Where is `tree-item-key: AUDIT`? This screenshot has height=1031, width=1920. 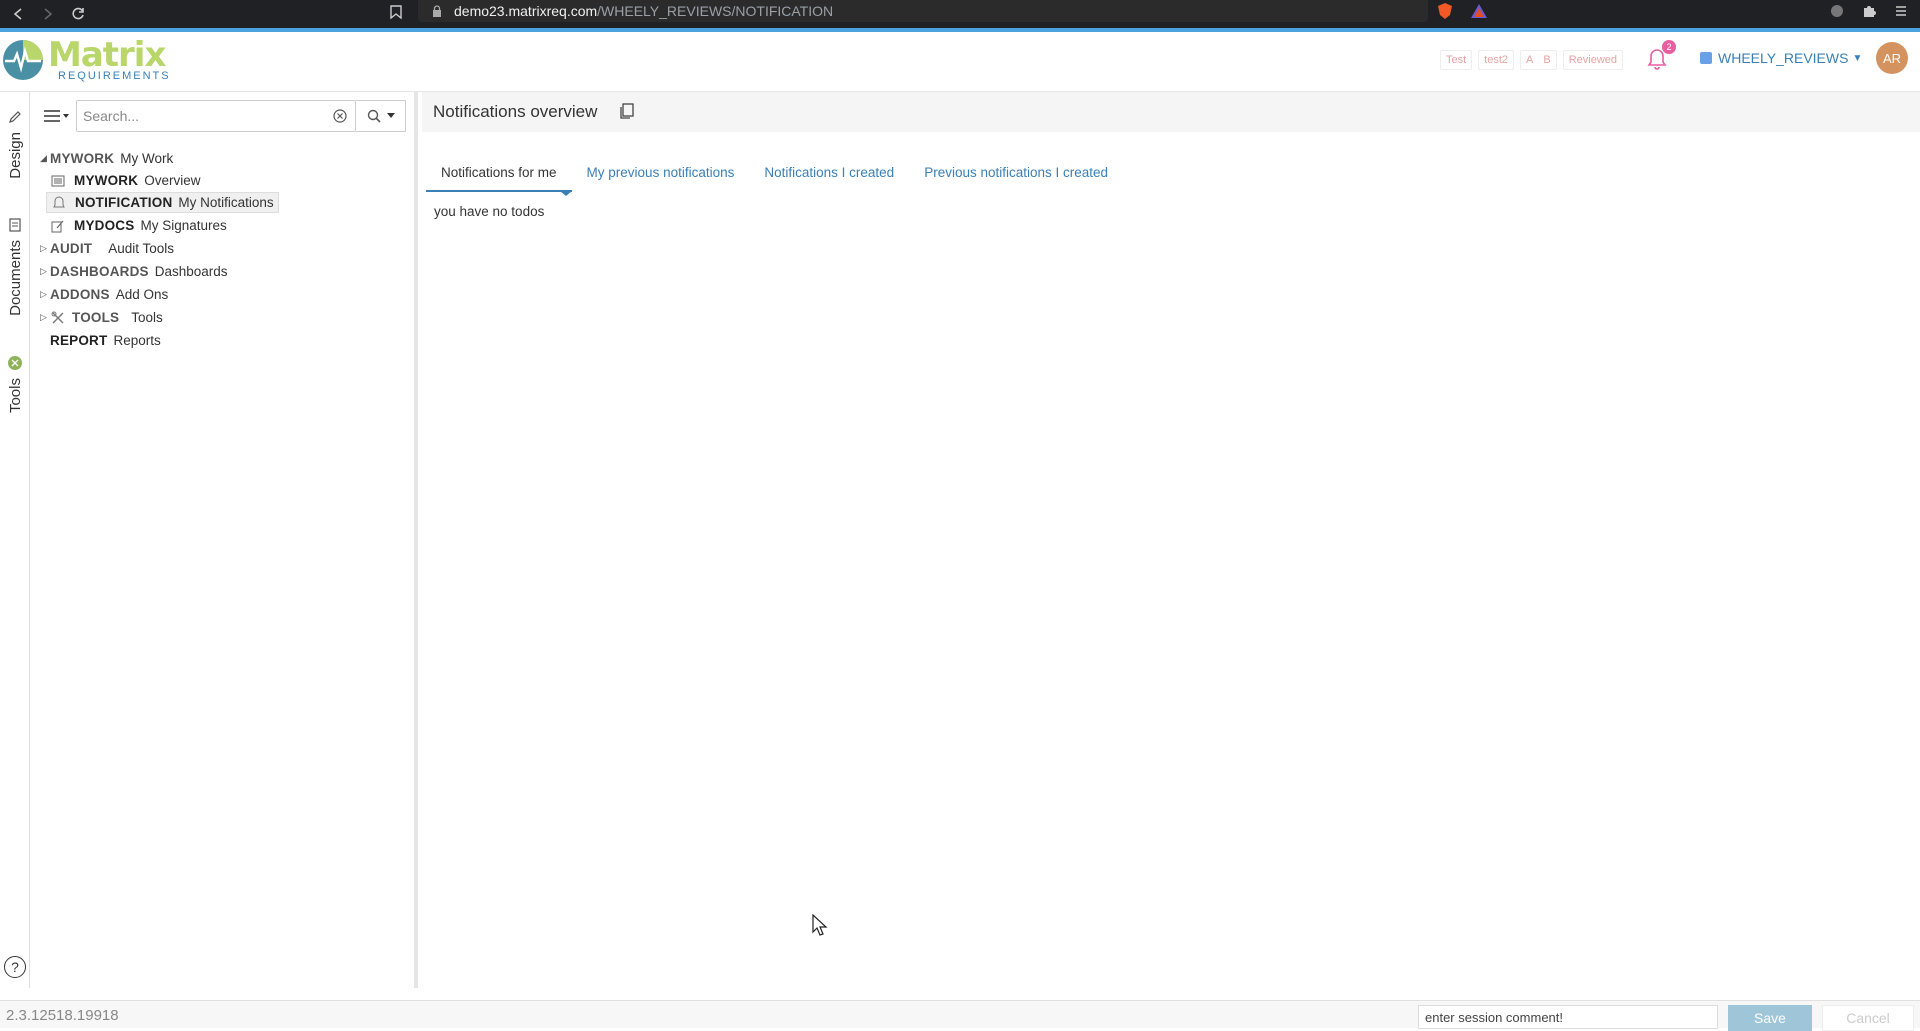 tree-item-key: AUDIT is located at coordinates (71, 248).